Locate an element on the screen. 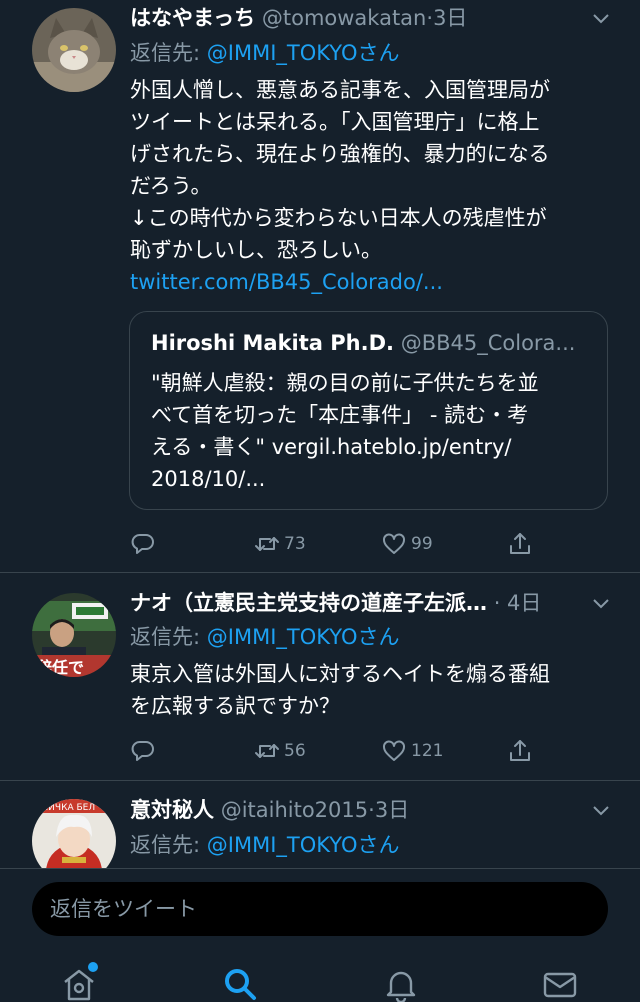 The height and width of the screenshot is (1002, 640). bottom-tab-bar is located at coordinates (320, 973).